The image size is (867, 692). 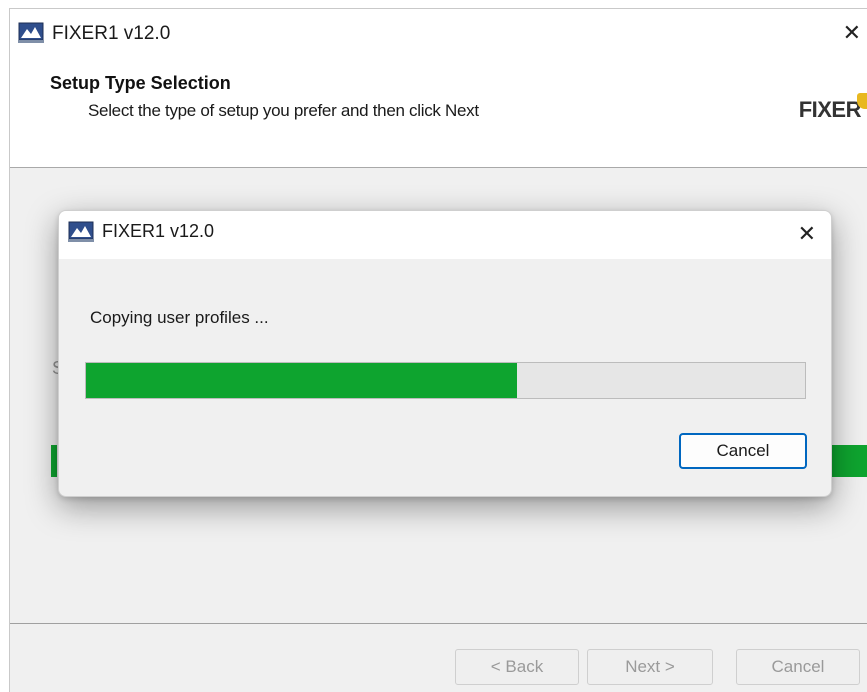 What do you see at coordinates (158, 231) in the screenshot?
I see `dialog-title: FIXER1 v12.0` at bounding box center [158, 231].